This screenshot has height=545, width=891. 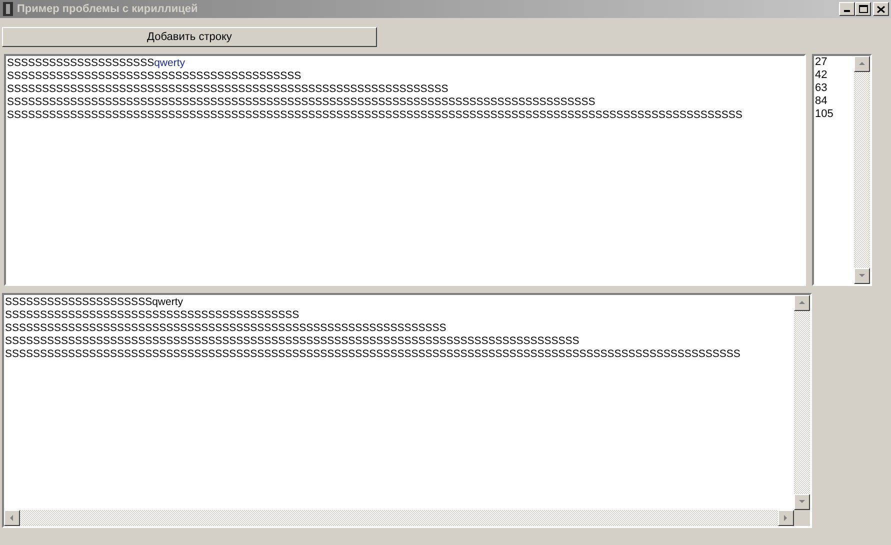 I want to click on close-icon, so click(x=881, y=9).